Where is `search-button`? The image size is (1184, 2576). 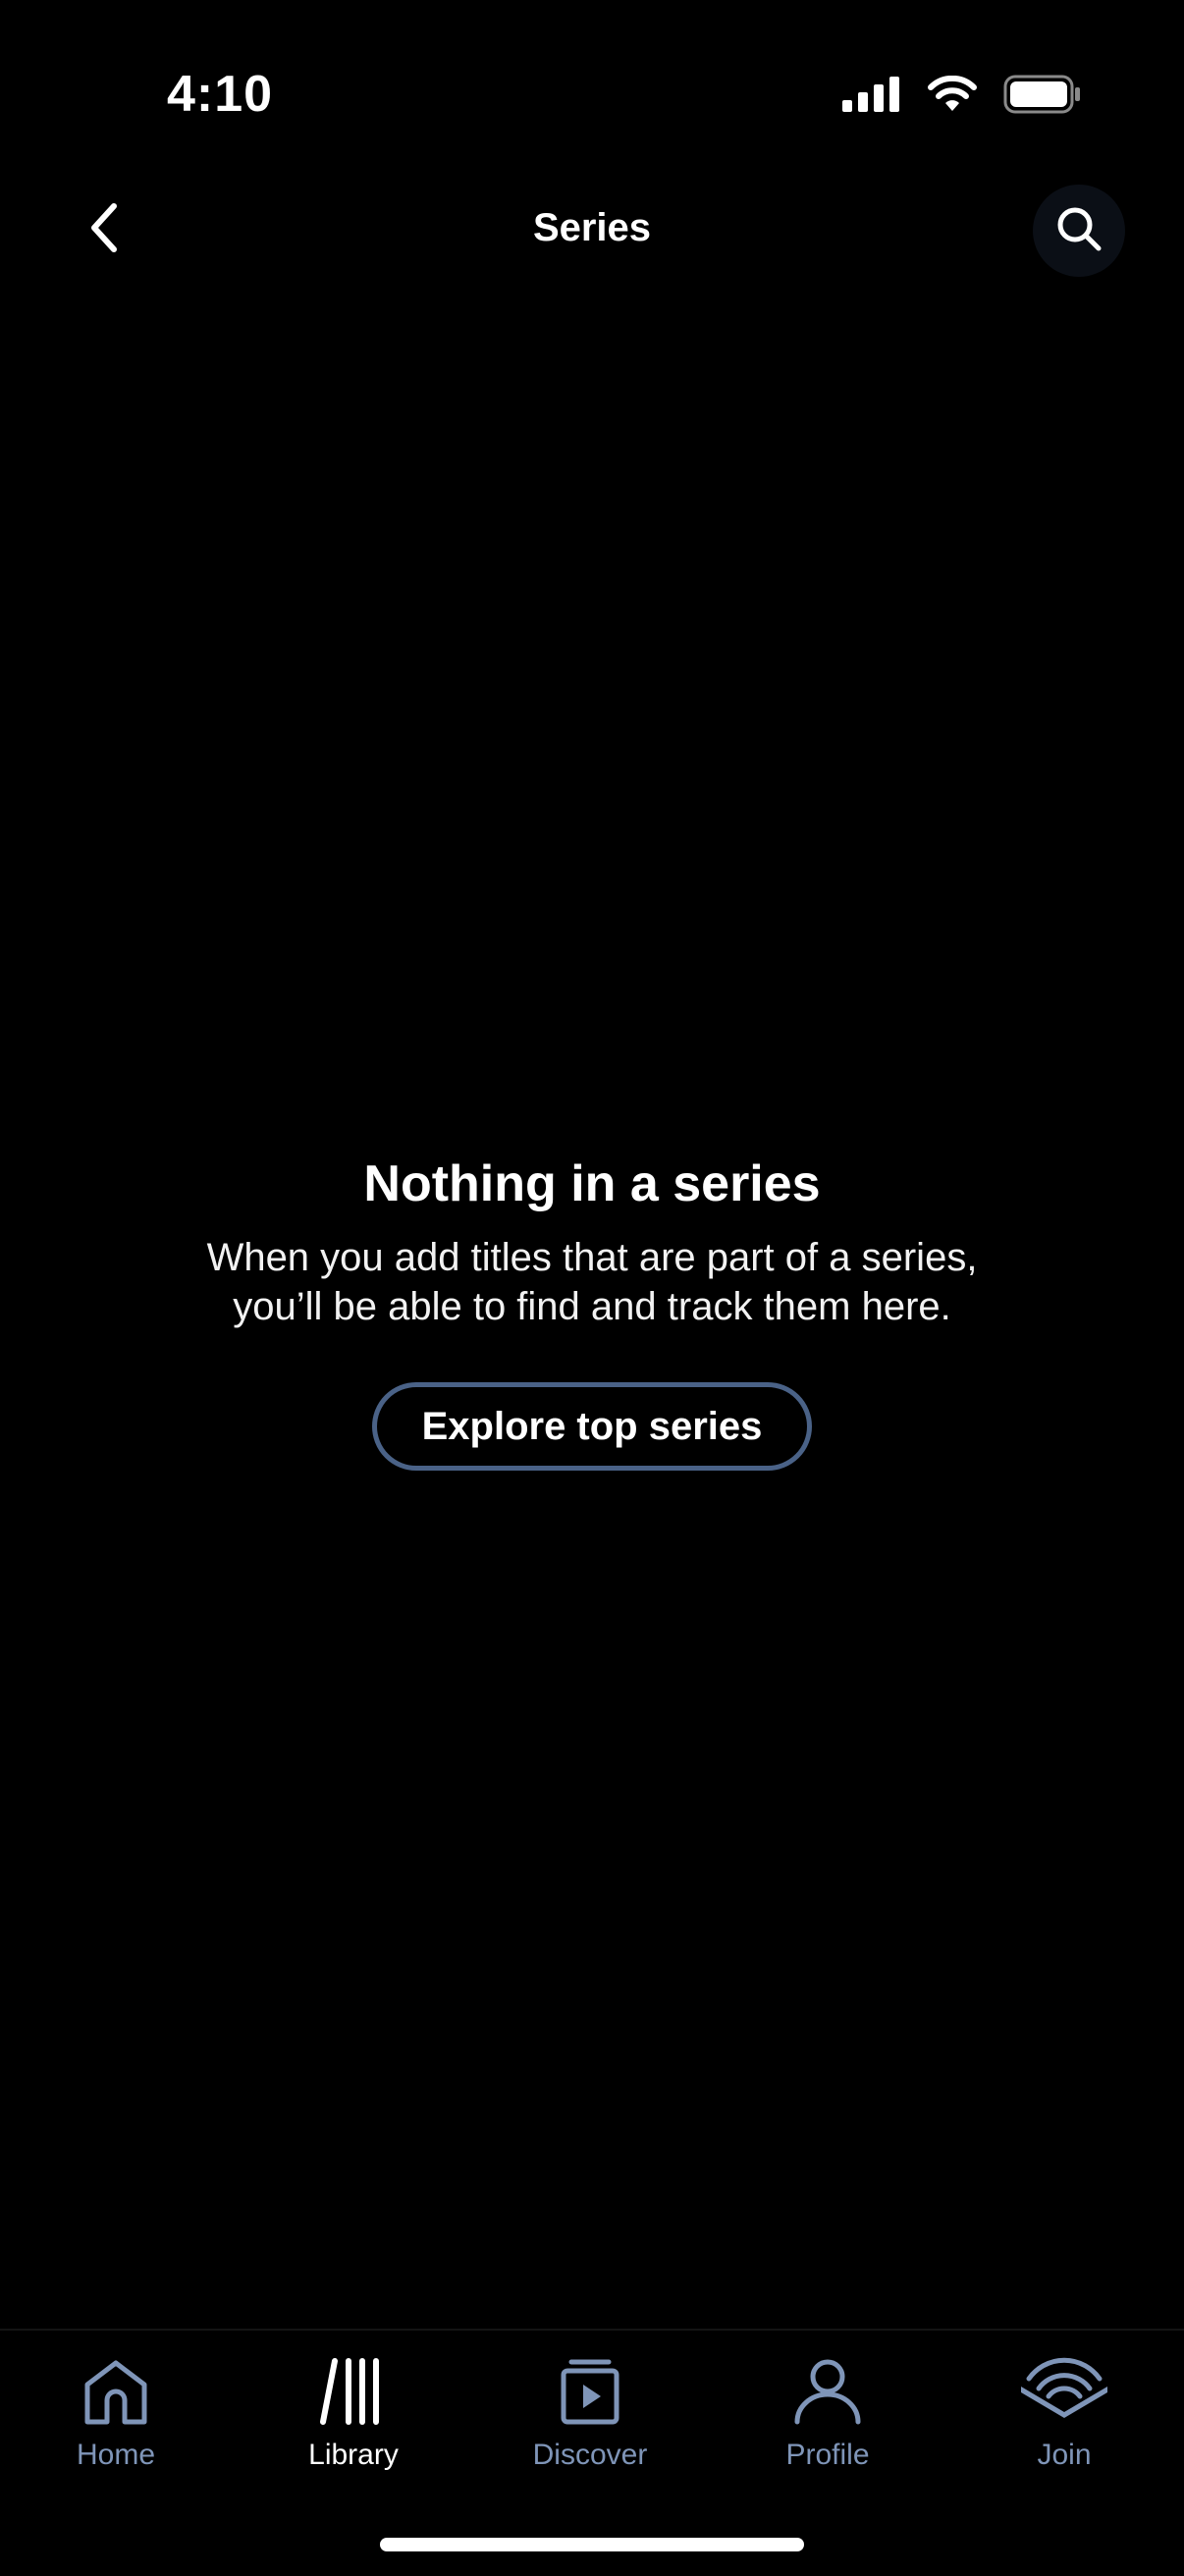 search-button is located at coordinates (1079, 231).